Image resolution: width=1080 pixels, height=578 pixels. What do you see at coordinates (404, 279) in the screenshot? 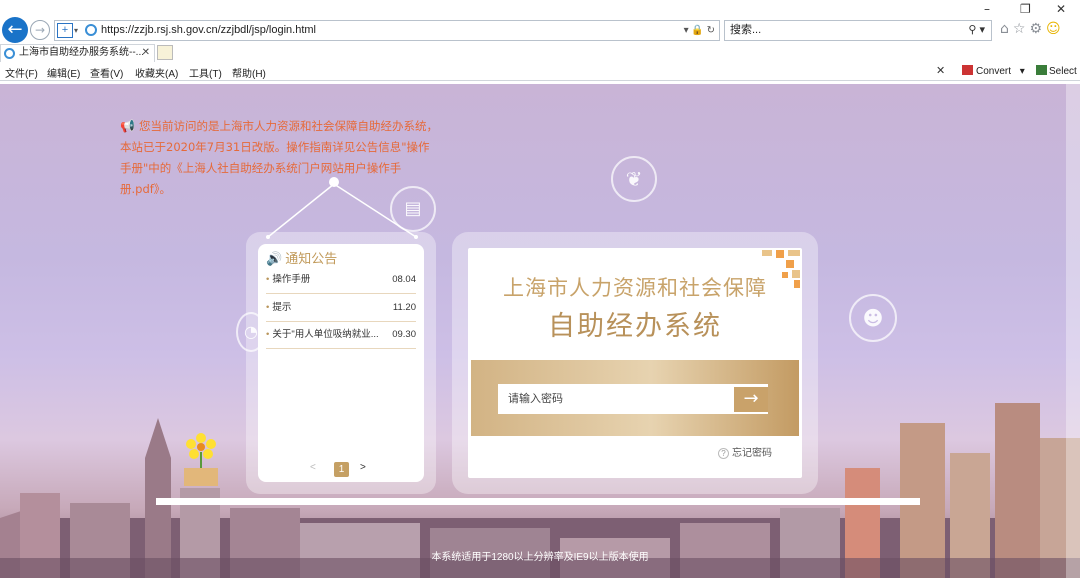
I see `news-item-date: 08.04` at bounding box center [404, 279].